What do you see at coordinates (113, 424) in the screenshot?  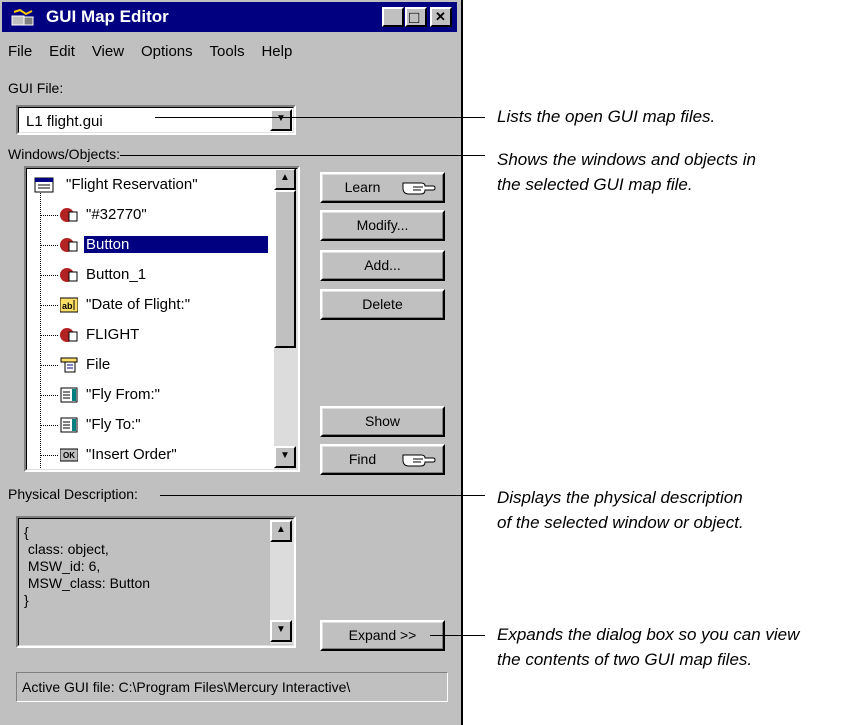 I see `tree-item-label: "Fly To:"` at bounding box center [113, 424].